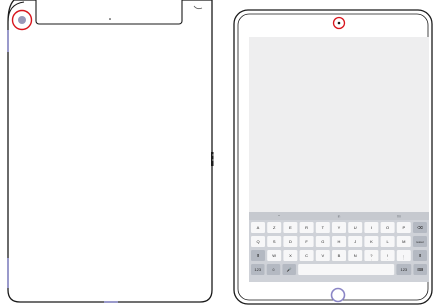 The image size is (438, 307). What do you see at coordinates (306, 255) in the screenshot?
I see `keyboard-key-label: C` at bounding box center [306, 255].